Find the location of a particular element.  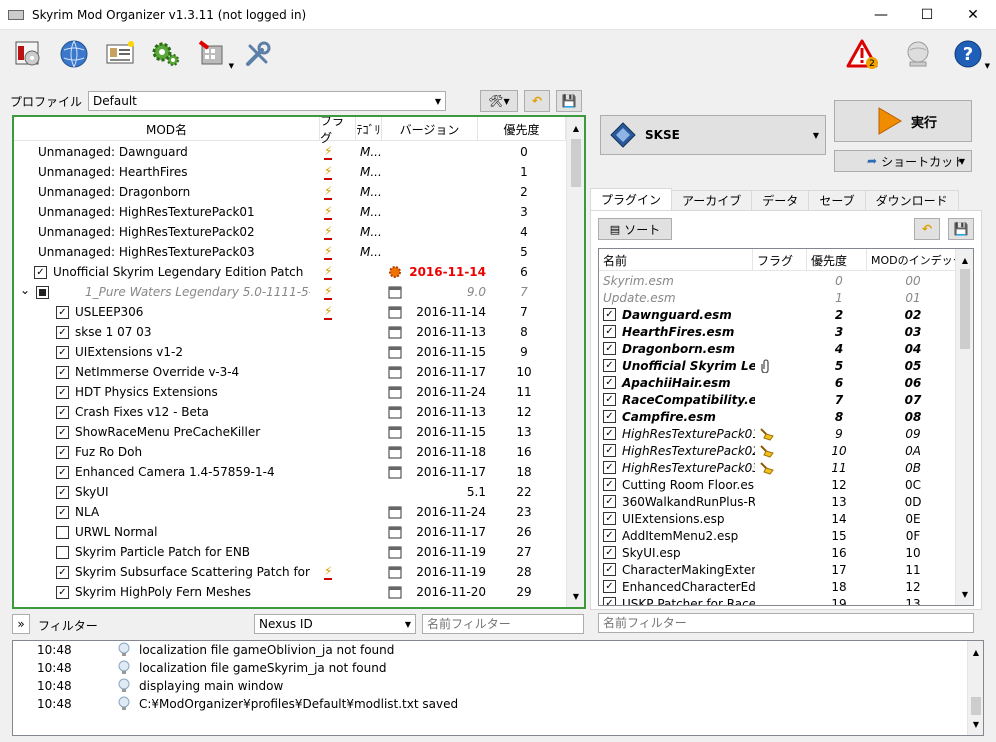

column-priority: 優先度 is located at coordinates (522, 129).